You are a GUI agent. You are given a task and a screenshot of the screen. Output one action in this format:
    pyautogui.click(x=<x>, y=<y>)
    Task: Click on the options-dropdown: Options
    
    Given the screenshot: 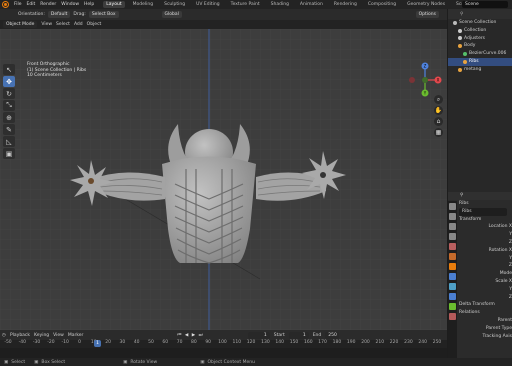 What is the action you would take?
    pyautogui.click(x=427, y=14)
    